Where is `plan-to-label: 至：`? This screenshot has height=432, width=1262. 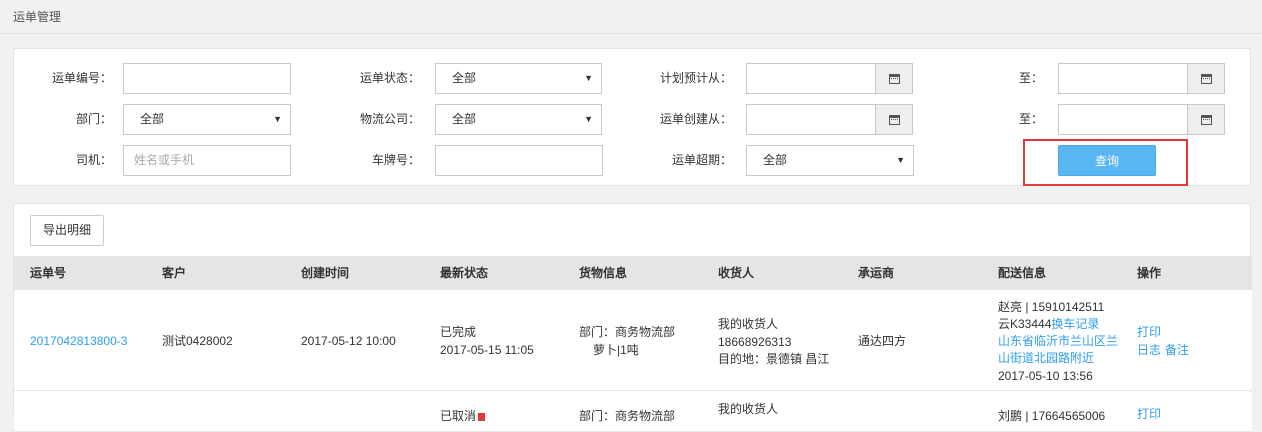 plan-to-label: 至： is located at coordinates (1030, 78).